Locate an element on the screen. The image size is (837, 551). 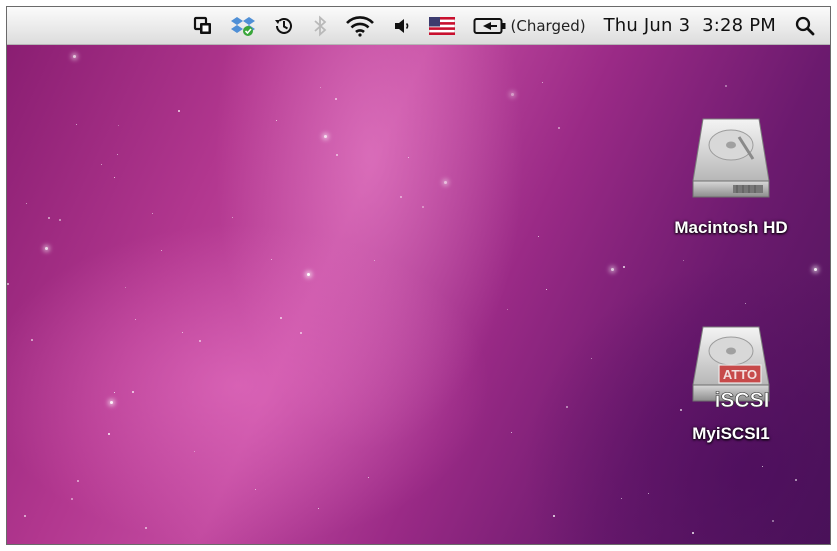
spotlight-icon is located at coordinates (805, 26).